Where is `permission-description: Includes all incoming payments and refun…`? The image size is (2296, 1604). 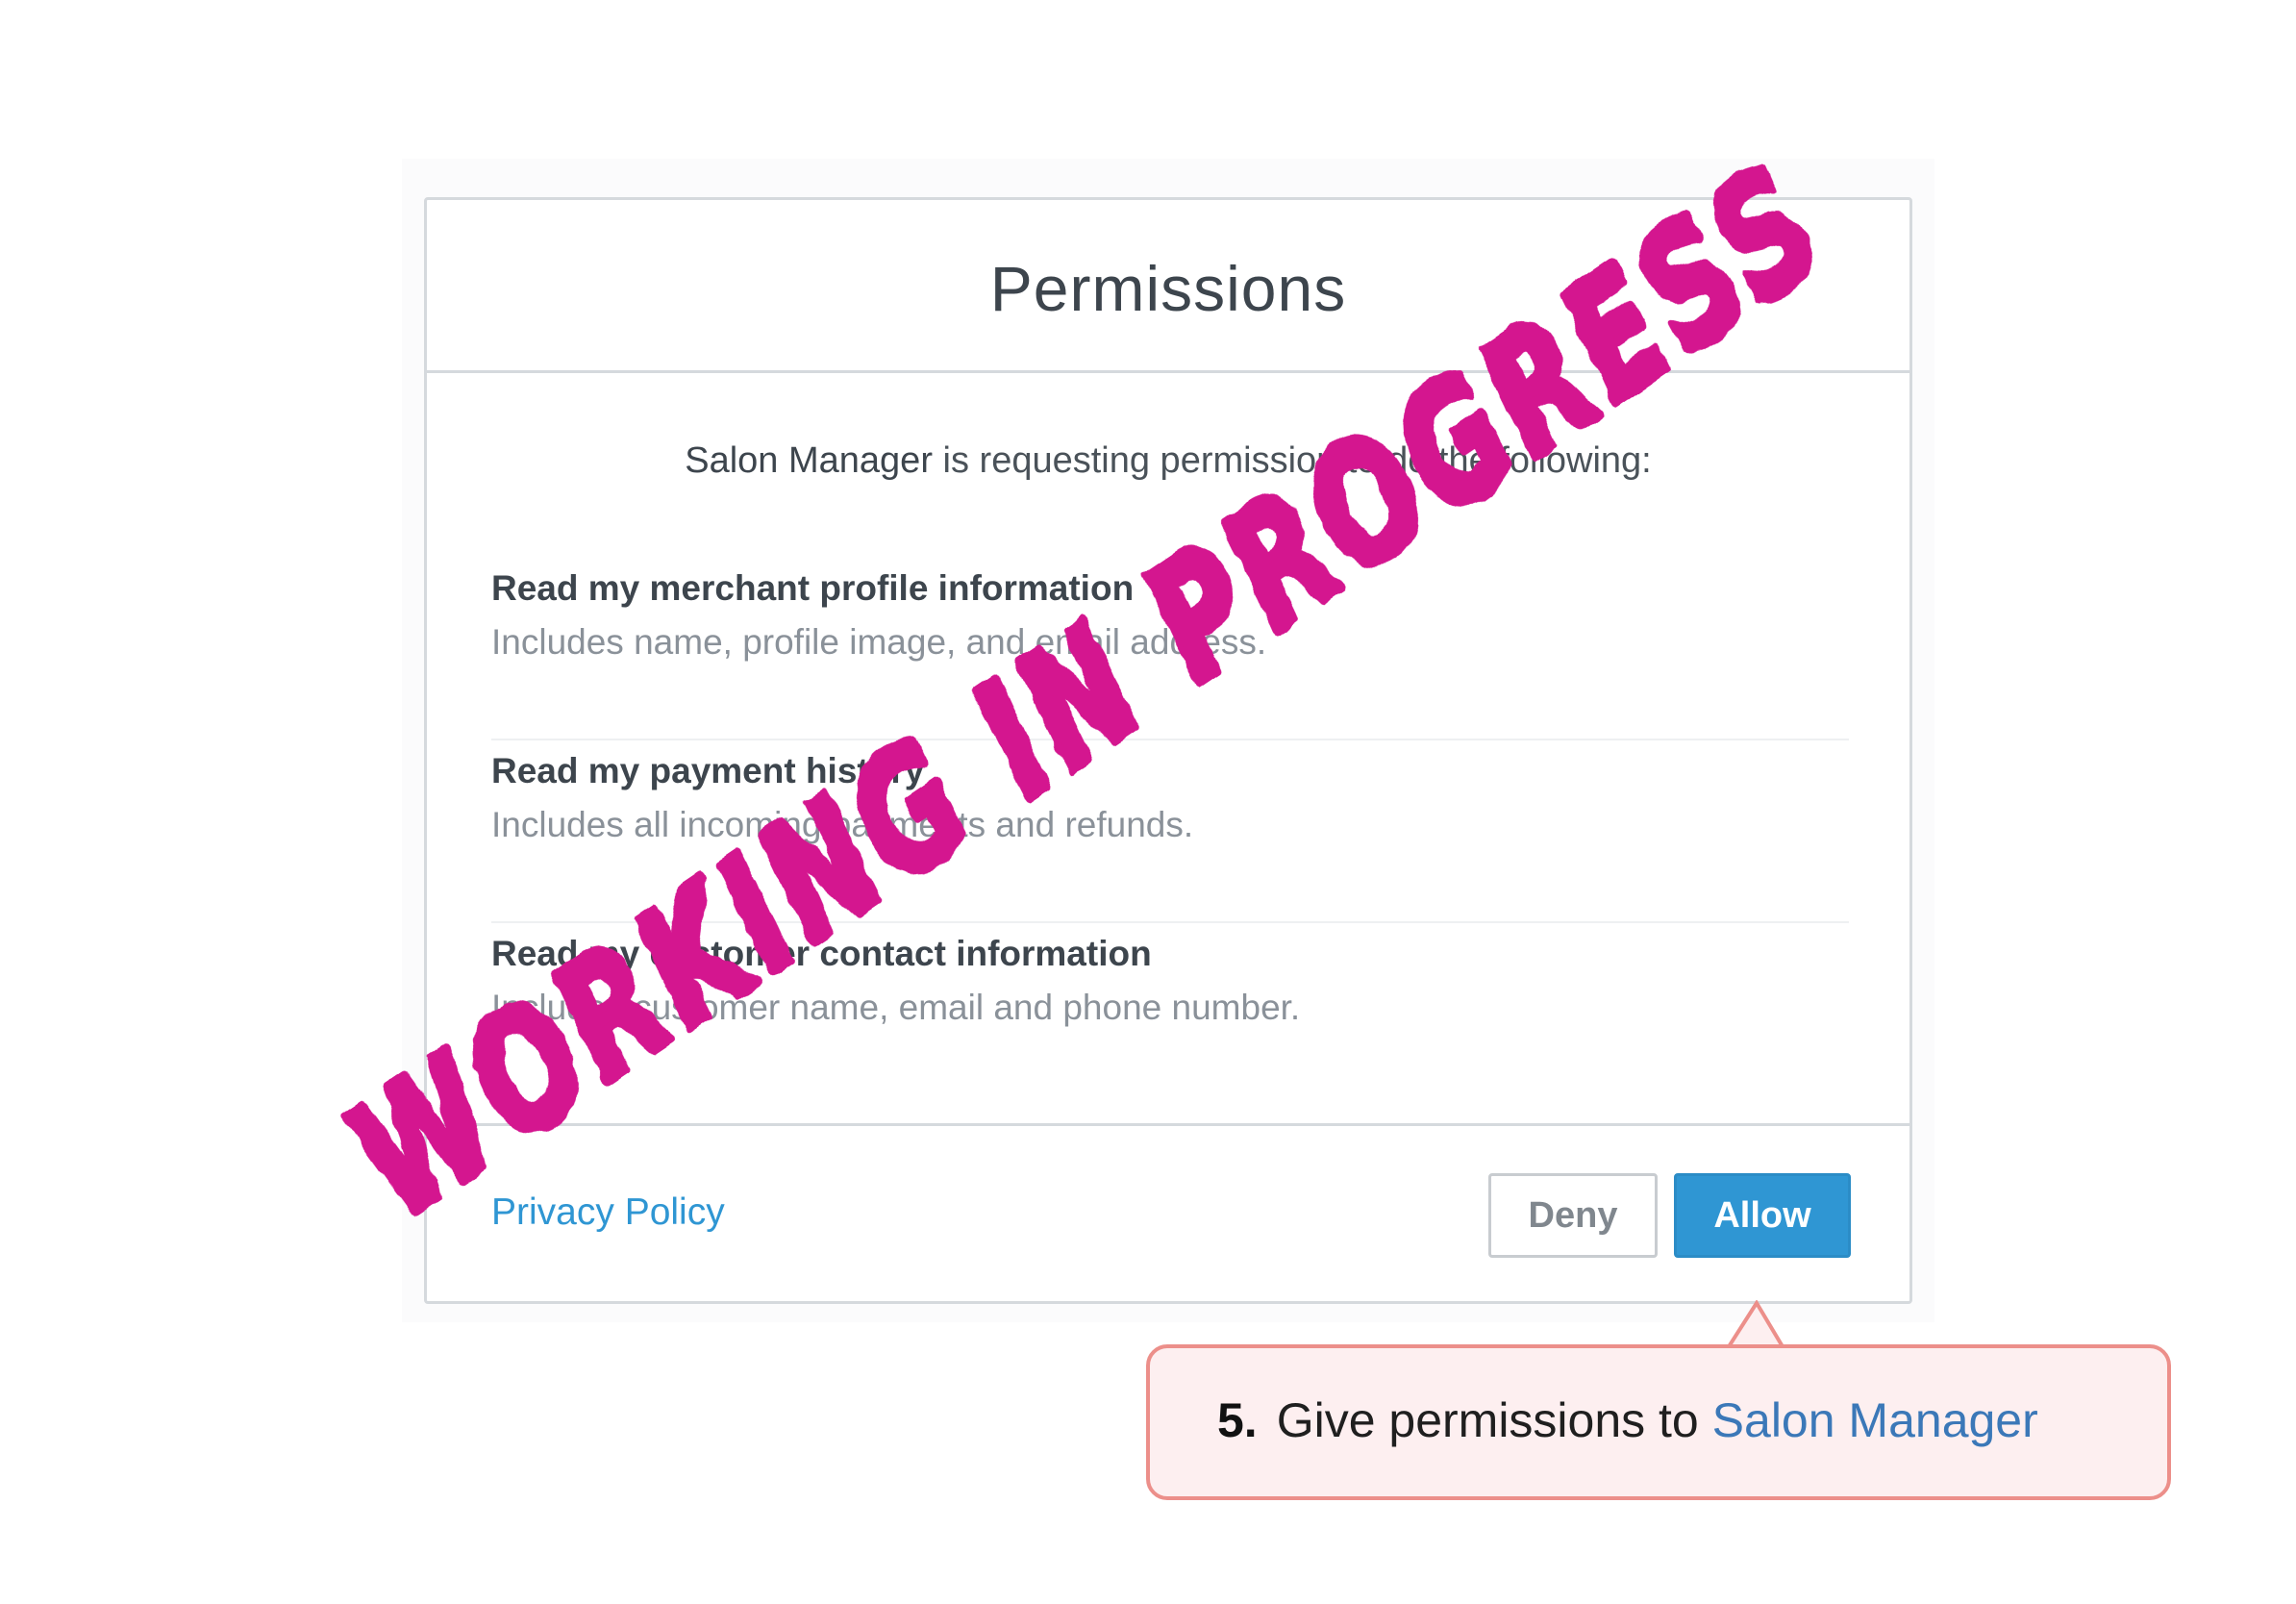 permission-description: Includes all incoming payments and refun… is located at coordinates (842, 824).